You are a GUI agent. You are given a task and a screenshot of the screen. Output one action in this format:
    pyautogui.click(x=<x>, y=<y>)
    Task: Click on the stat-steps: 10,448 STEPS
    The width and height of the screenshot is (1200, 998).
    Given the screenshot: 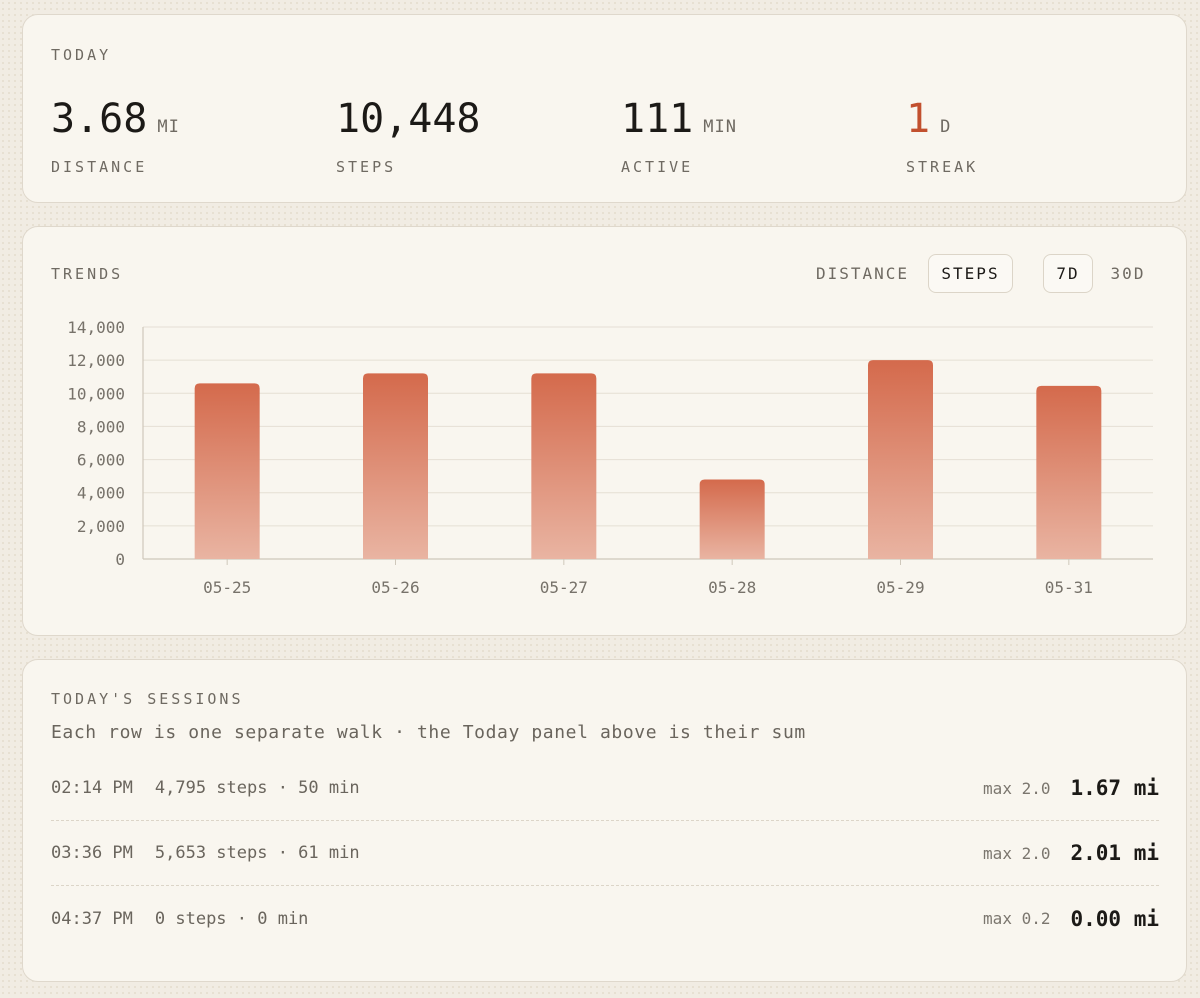 What is the action you would take?
    pyautogui.click(x=413, y=136)
    